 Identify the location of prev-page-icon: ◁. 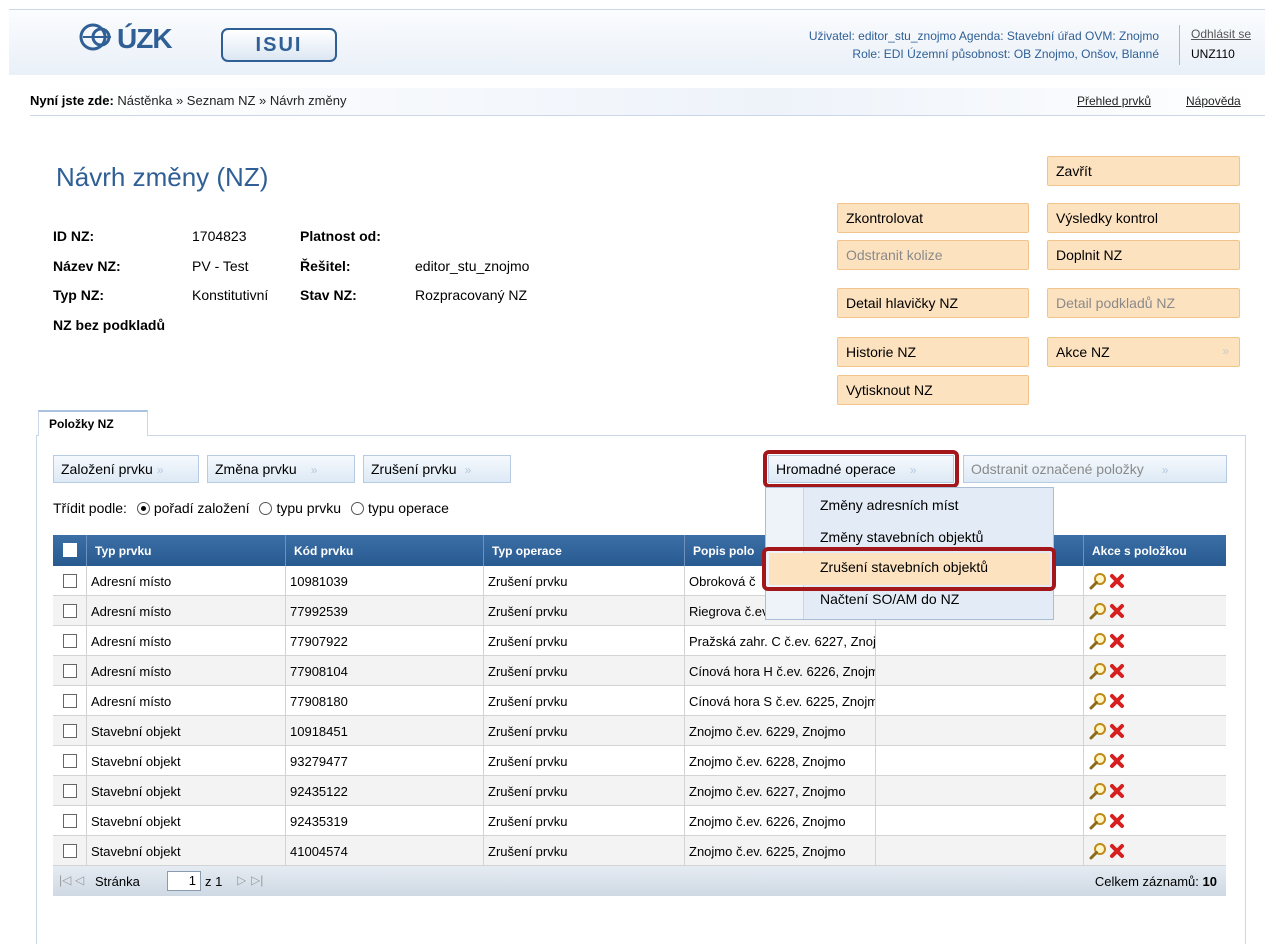
(79, 880).